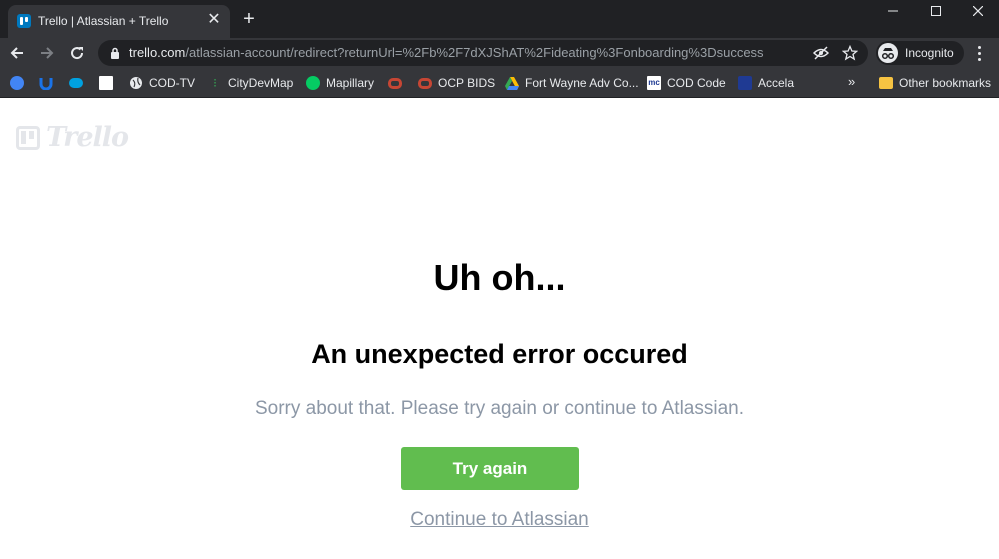  What do you see at coordinates (24, 21) in the screenshot?
I see `trello-favicon-icon` at bounding box center [24, 21].